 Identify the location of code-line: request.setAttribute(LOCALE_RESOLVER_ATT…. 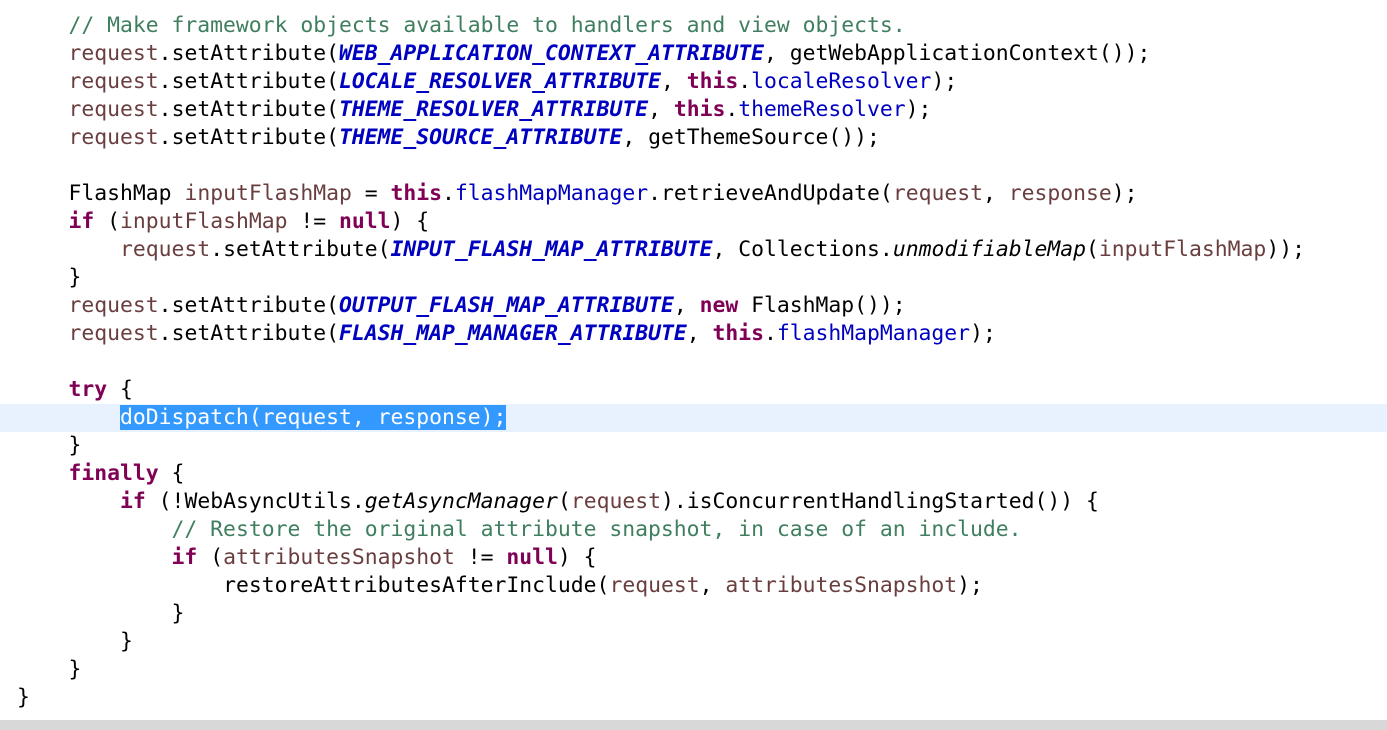
(661, 82).